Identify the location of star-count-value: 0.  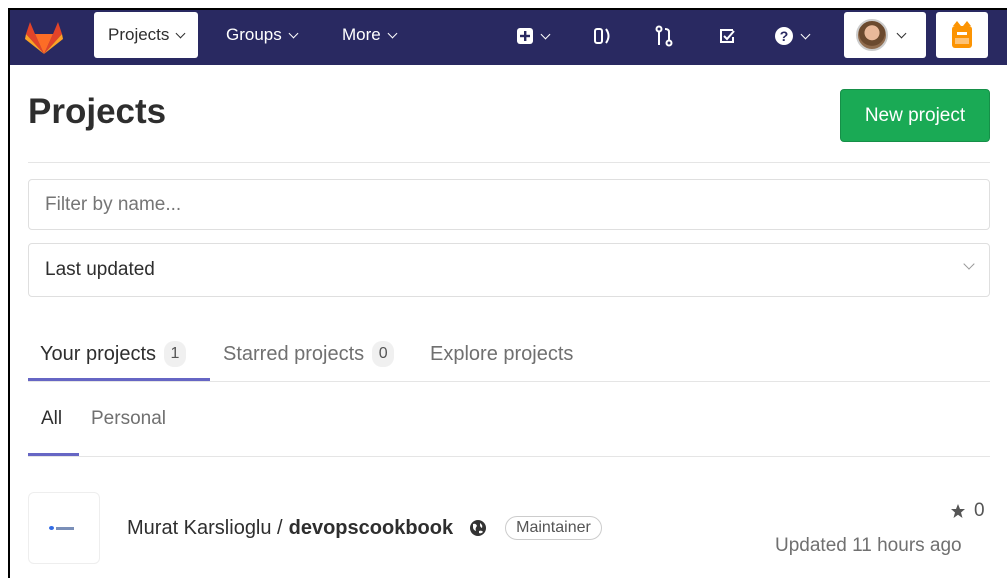
(979, 510).